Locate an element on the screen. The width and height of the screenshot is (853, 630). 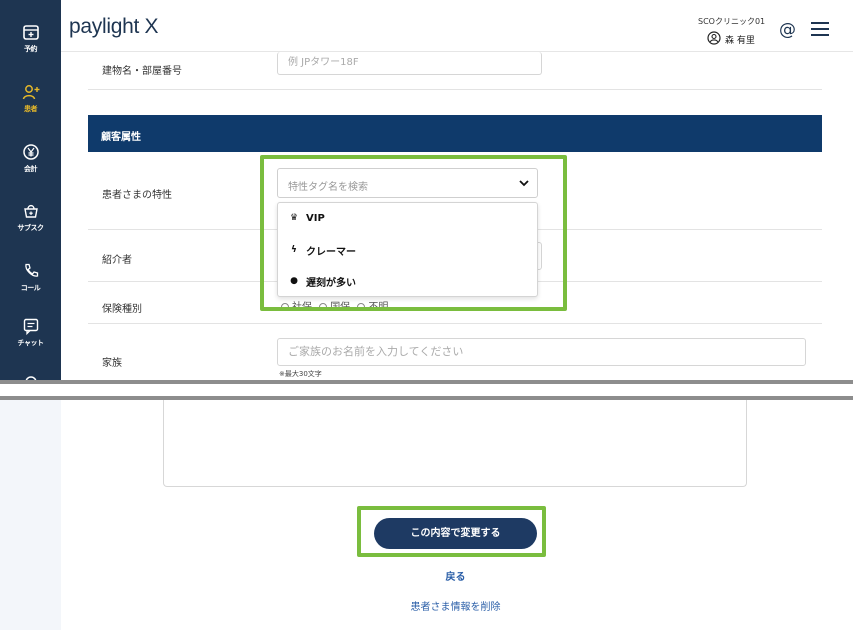
basket-plus-icon is located at coordinates (30, 211).